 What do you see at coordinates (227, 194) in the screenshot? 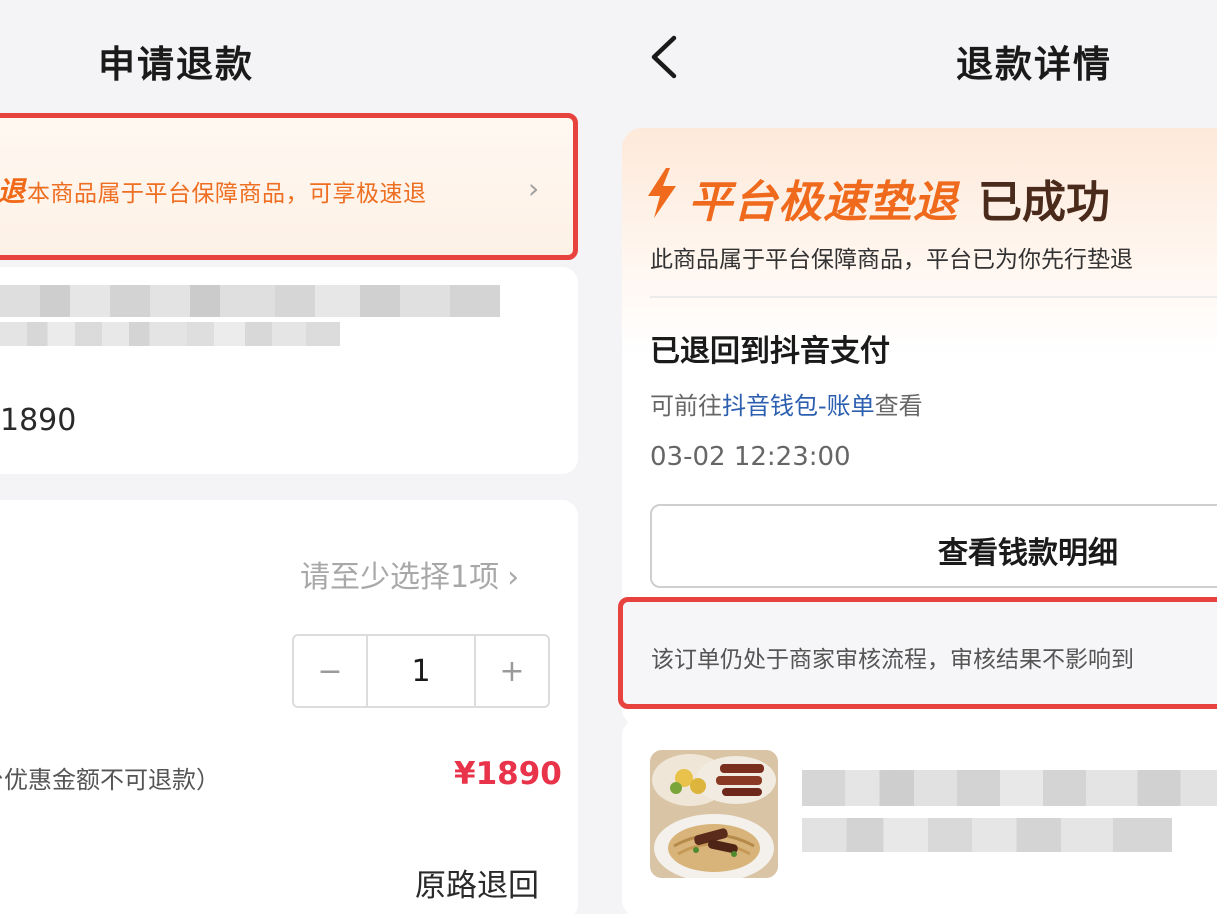
I see `fast-refund-text: 本商品属于平台保障商品，可享极速退` at bounding box center [227, 194].